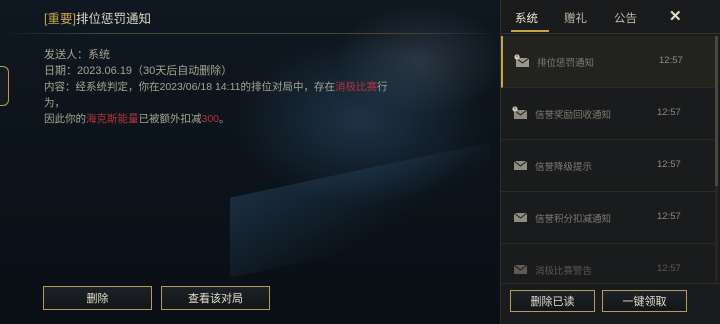 Image resolution: width=720 pixels, height=324 pixels. What do you see at coordinates (210, 119) in the screenshot?
I see `content-highlight: 300` at bounding box center [210, 119].